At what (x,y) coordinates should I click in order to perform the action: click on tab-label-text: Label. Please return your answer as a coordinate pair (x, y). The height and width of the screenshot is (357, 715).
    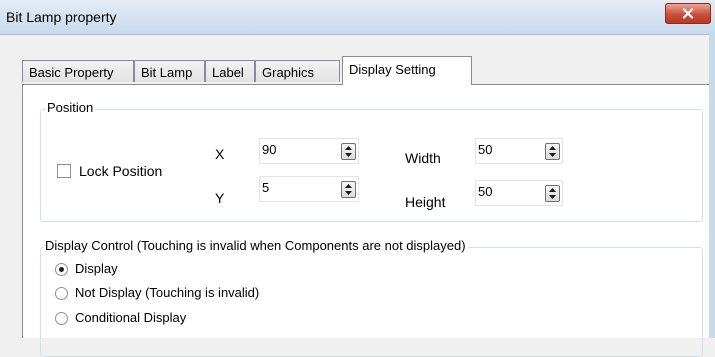
    Looking at the image, I should click on (228, 72).